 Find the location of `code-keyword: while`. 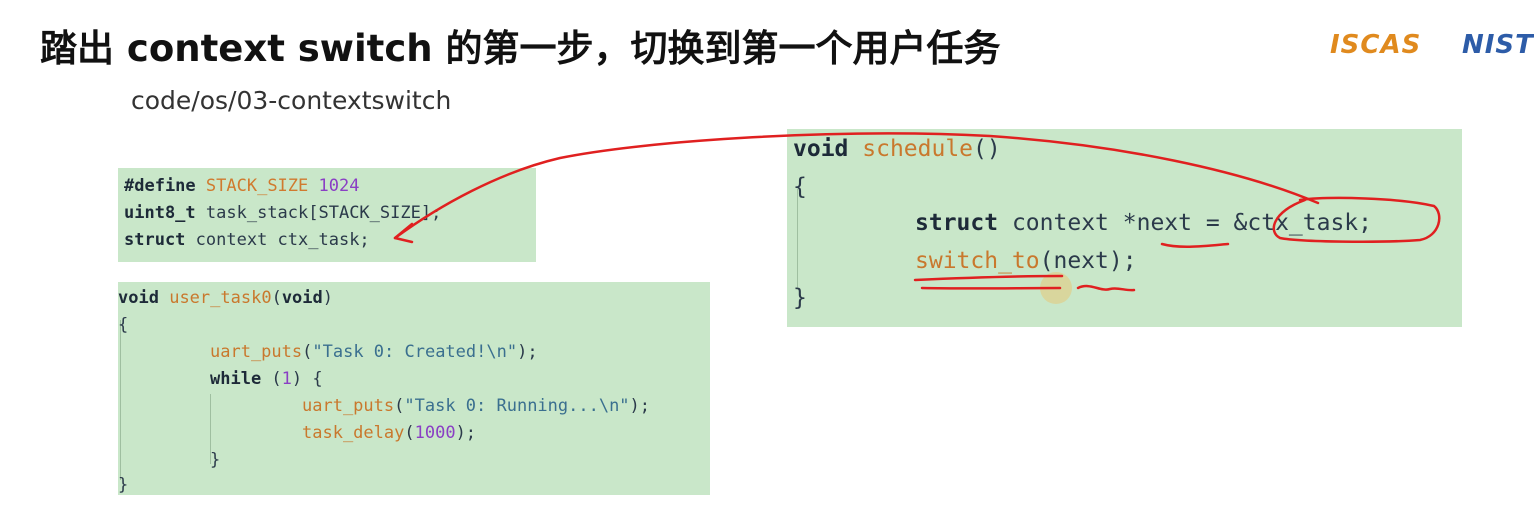

code-keyword: while is located at coordinates (236, 379).